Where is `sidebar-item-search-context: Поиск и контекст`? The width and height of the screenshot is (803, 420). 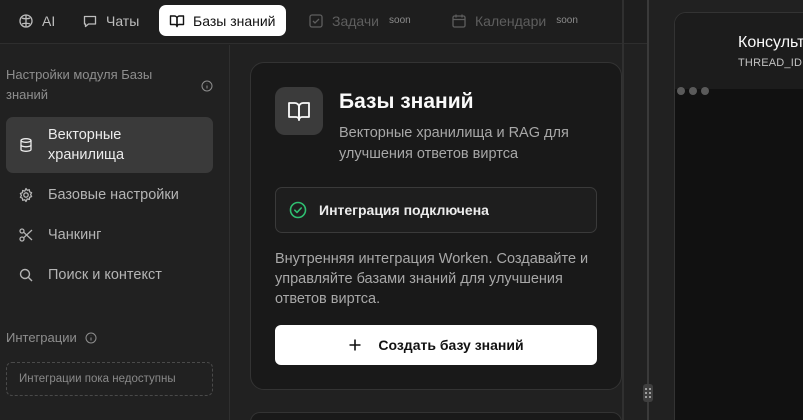 sidebar-item-search-context: Поиск и контекст is located at coordinates (109, 275).